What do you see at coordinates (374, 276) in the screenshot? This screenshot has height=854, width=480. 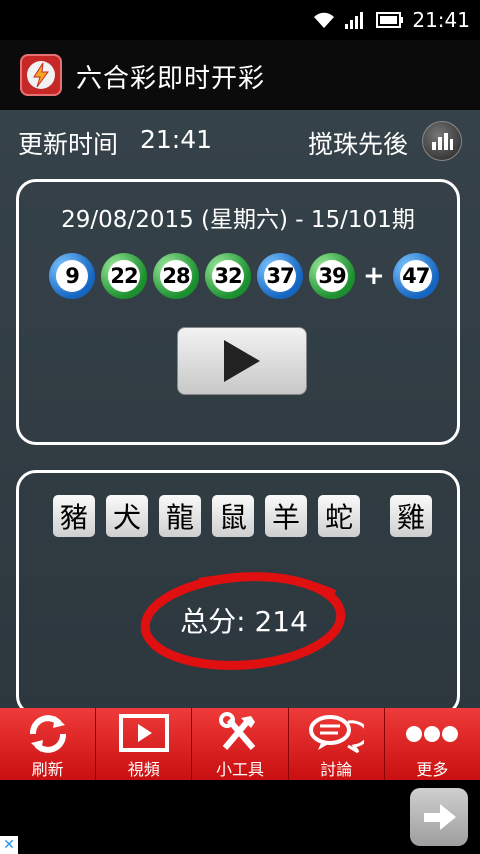 I see `plus-sign: +` at bounding box center [374, 276].